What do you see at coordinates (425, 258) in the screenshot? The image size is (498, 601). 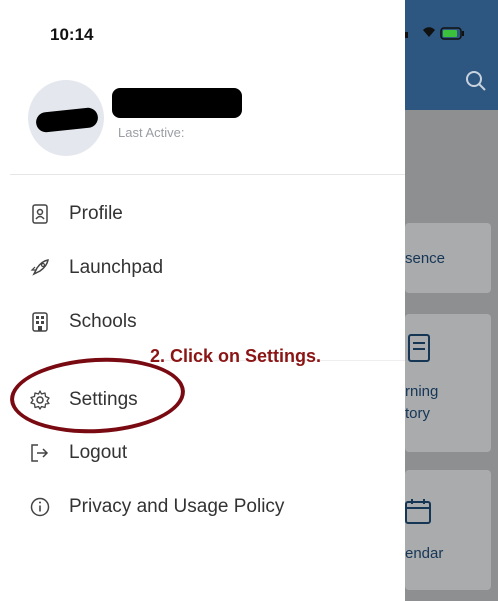 I see `attendance-card-label: sence` at bounding box center [425, 258].